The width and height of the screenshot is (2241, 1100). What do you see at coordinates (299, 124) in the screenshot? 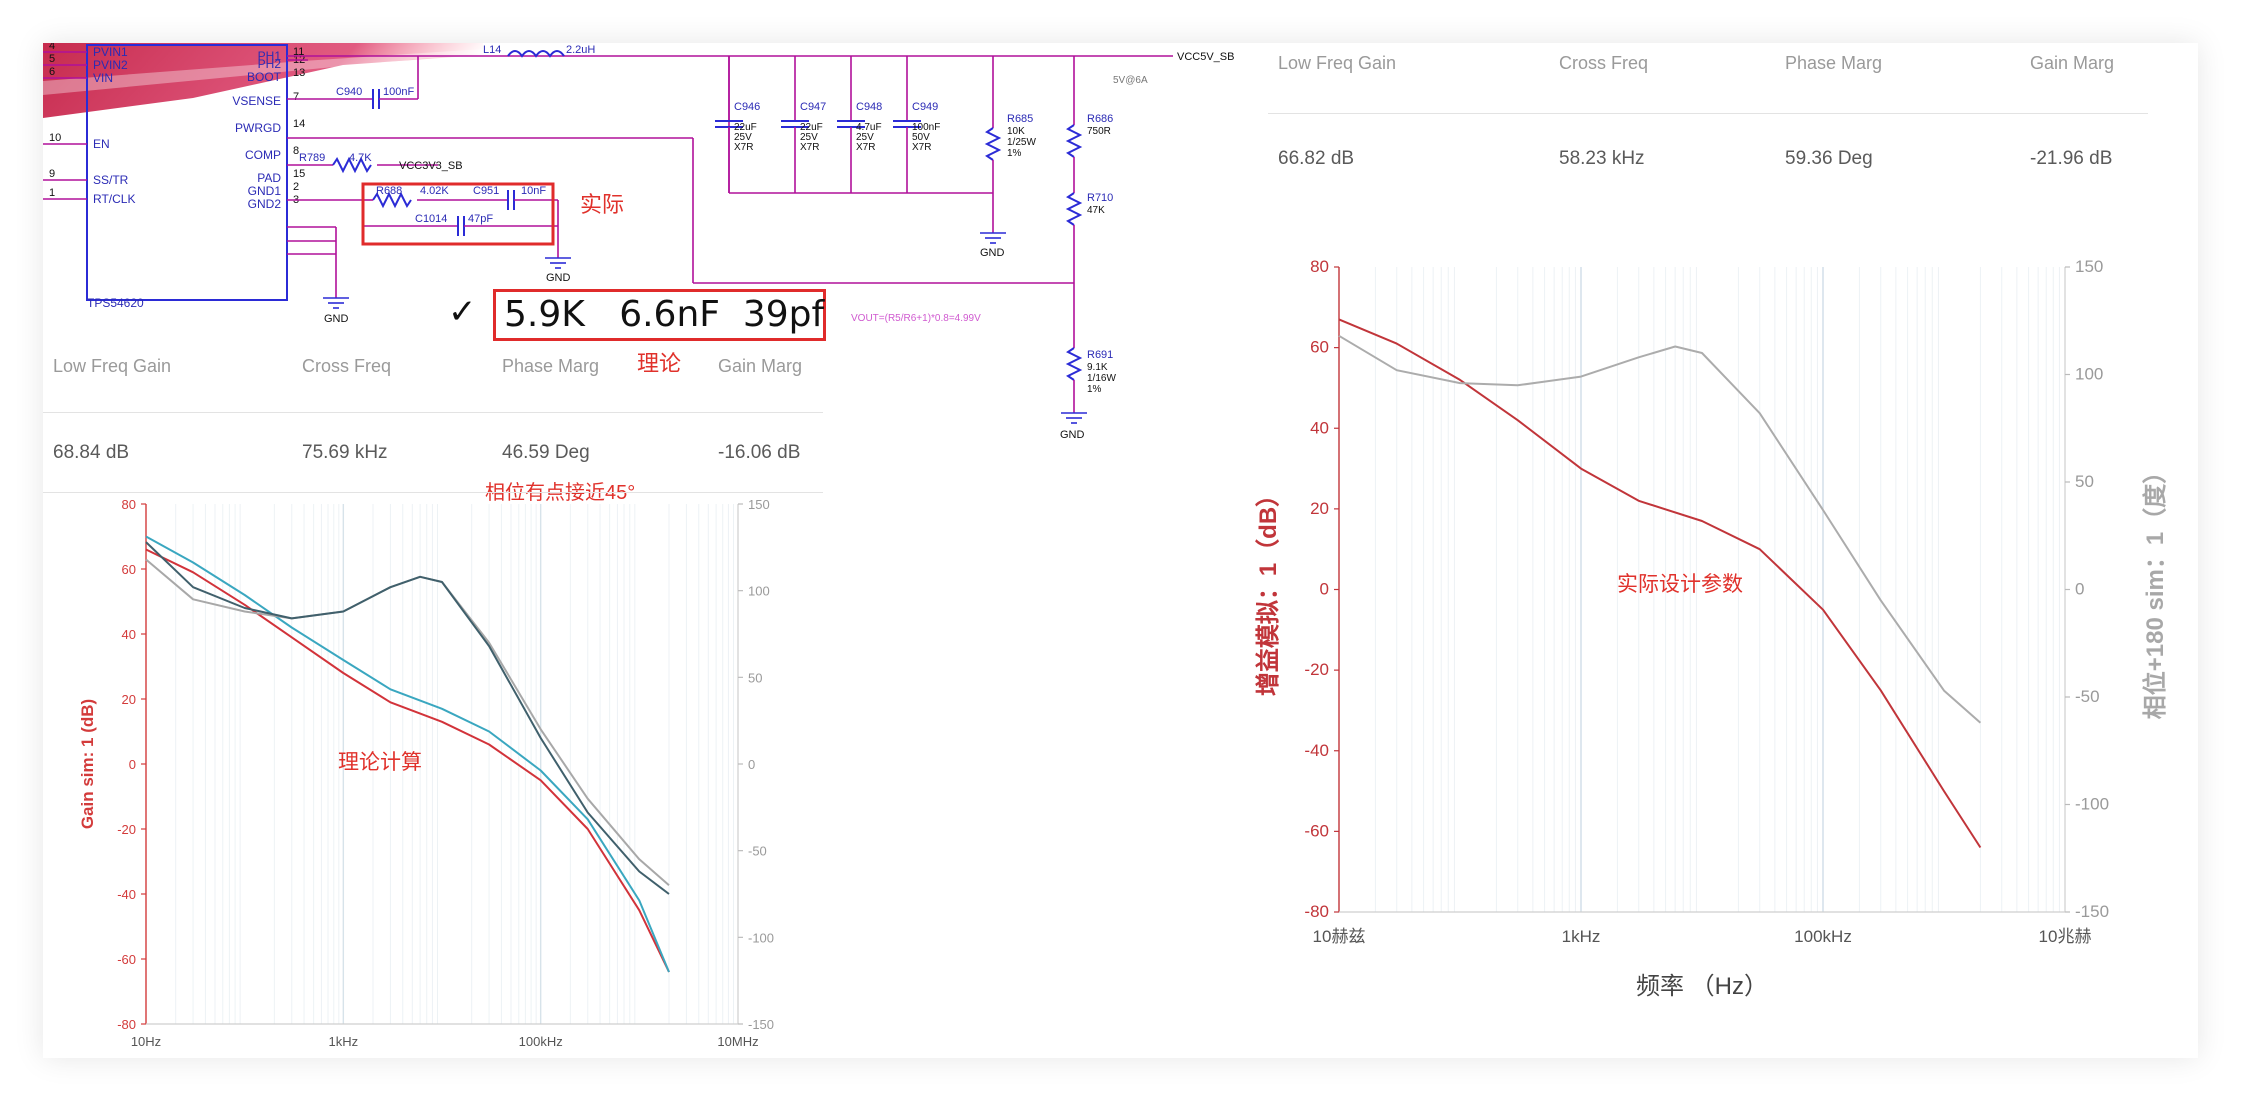
I see `pin-number: 14` at bounding box center [299, 124].